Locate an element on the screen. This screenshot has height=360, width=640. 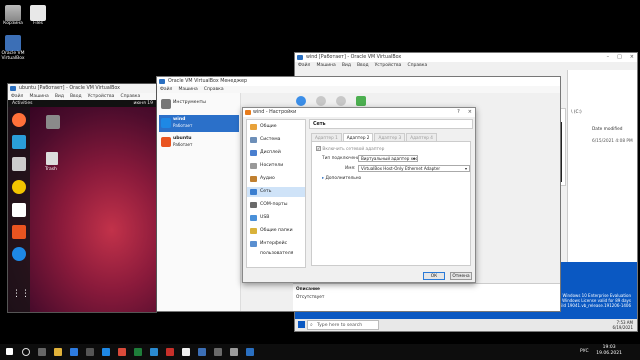
enable-adapter-checkbox: ✓ Включить сетевой адаптер is located at coordinates (350, 149).